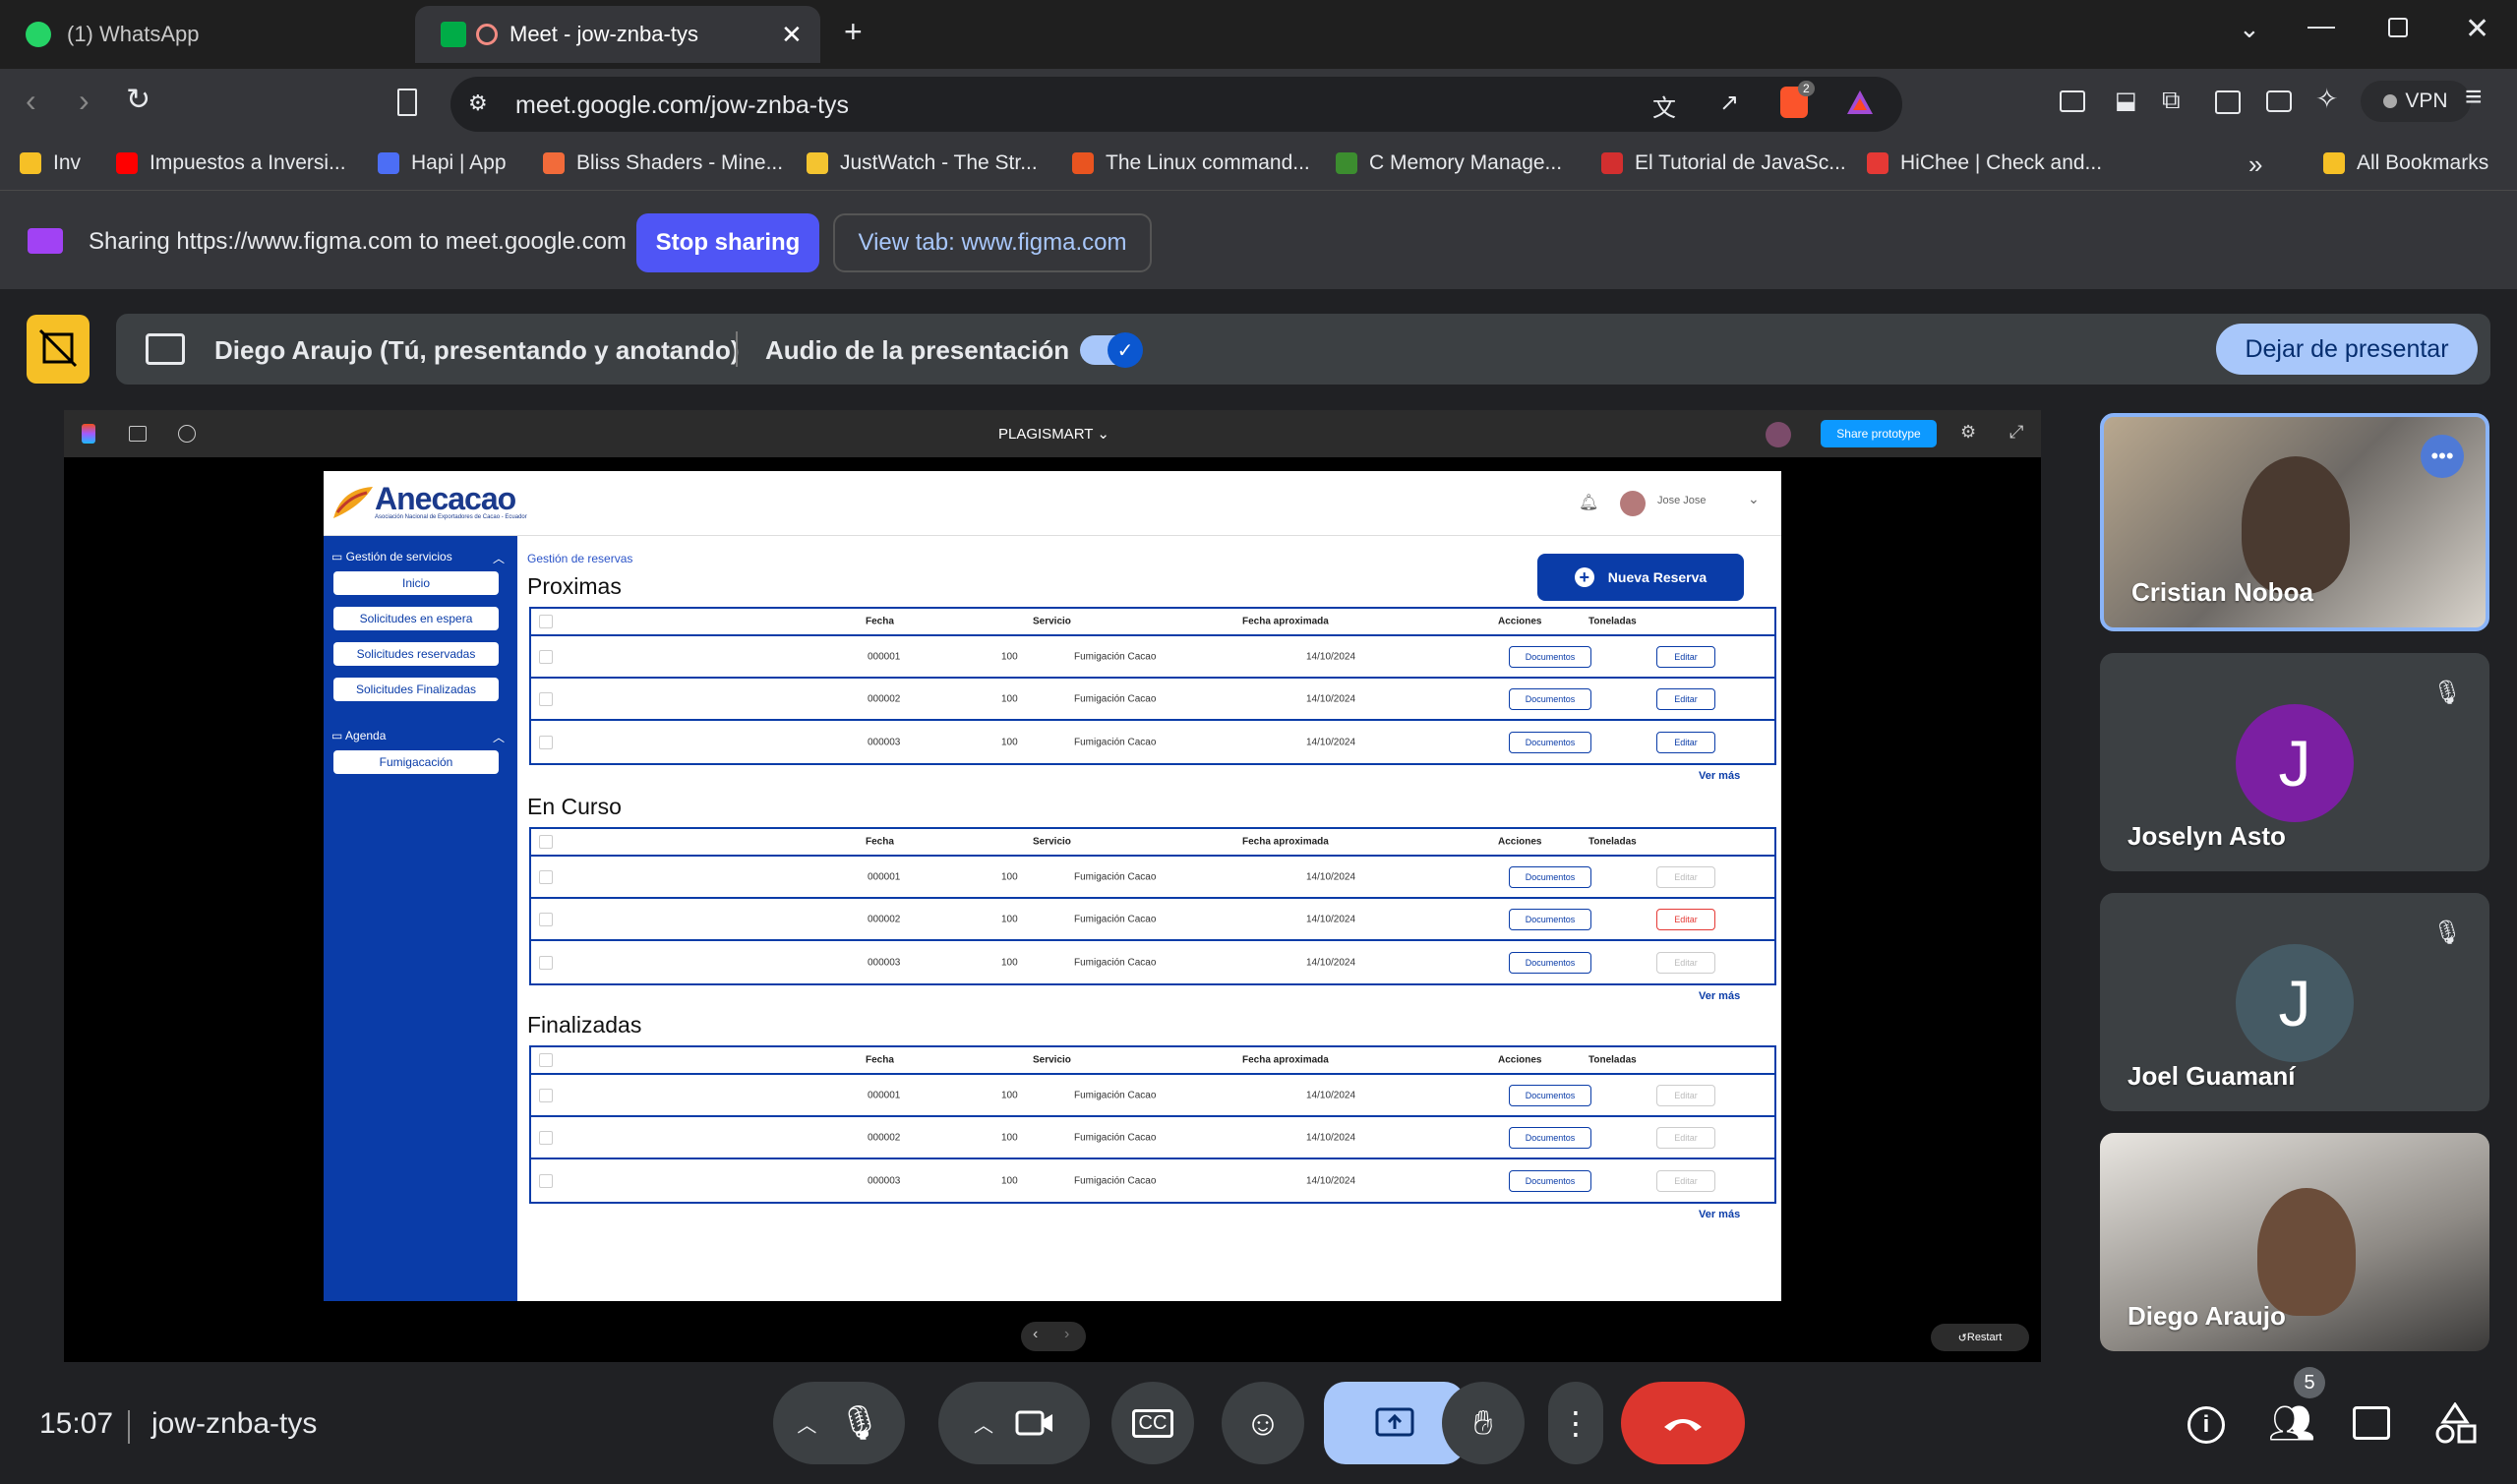 This screenshot has height=1484, width=2517. Describe the element at coordinates (407, 103) in the screenshot. I see `bookmark-icon` at that location.